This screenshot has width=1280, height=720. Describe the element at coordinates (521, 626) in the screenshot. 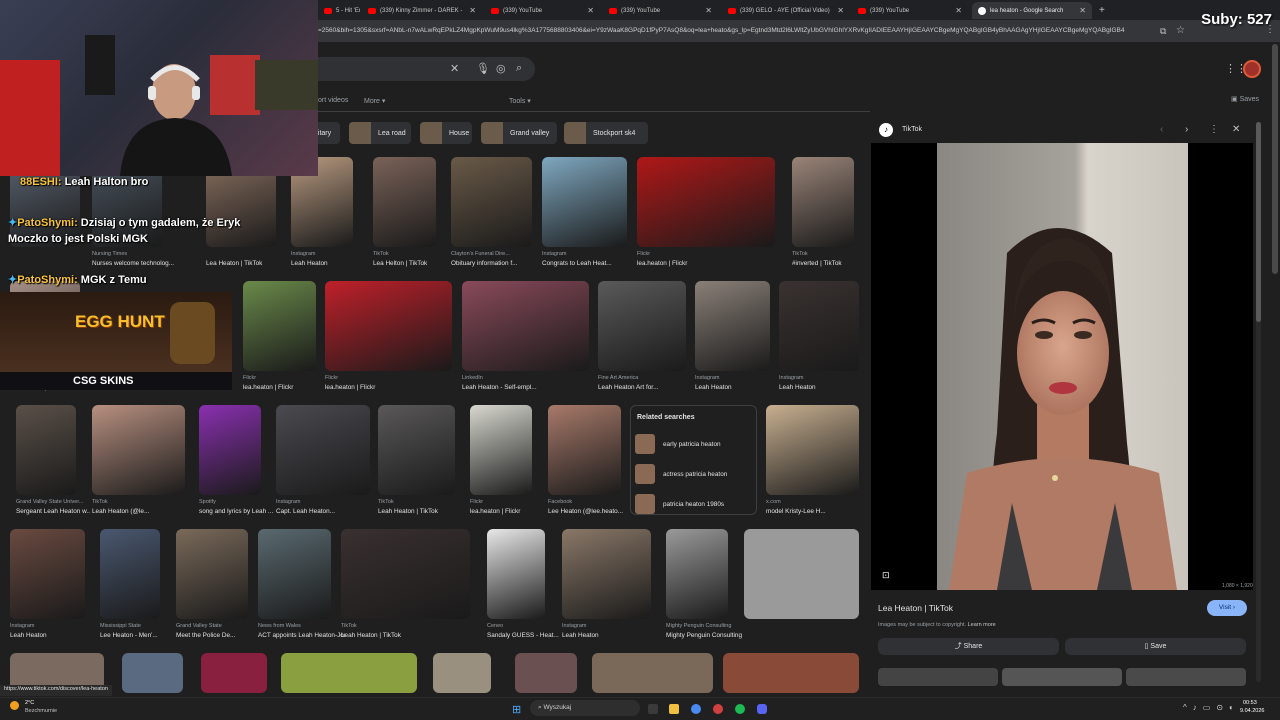

I see `image-result-source: Ceneo` at that location.